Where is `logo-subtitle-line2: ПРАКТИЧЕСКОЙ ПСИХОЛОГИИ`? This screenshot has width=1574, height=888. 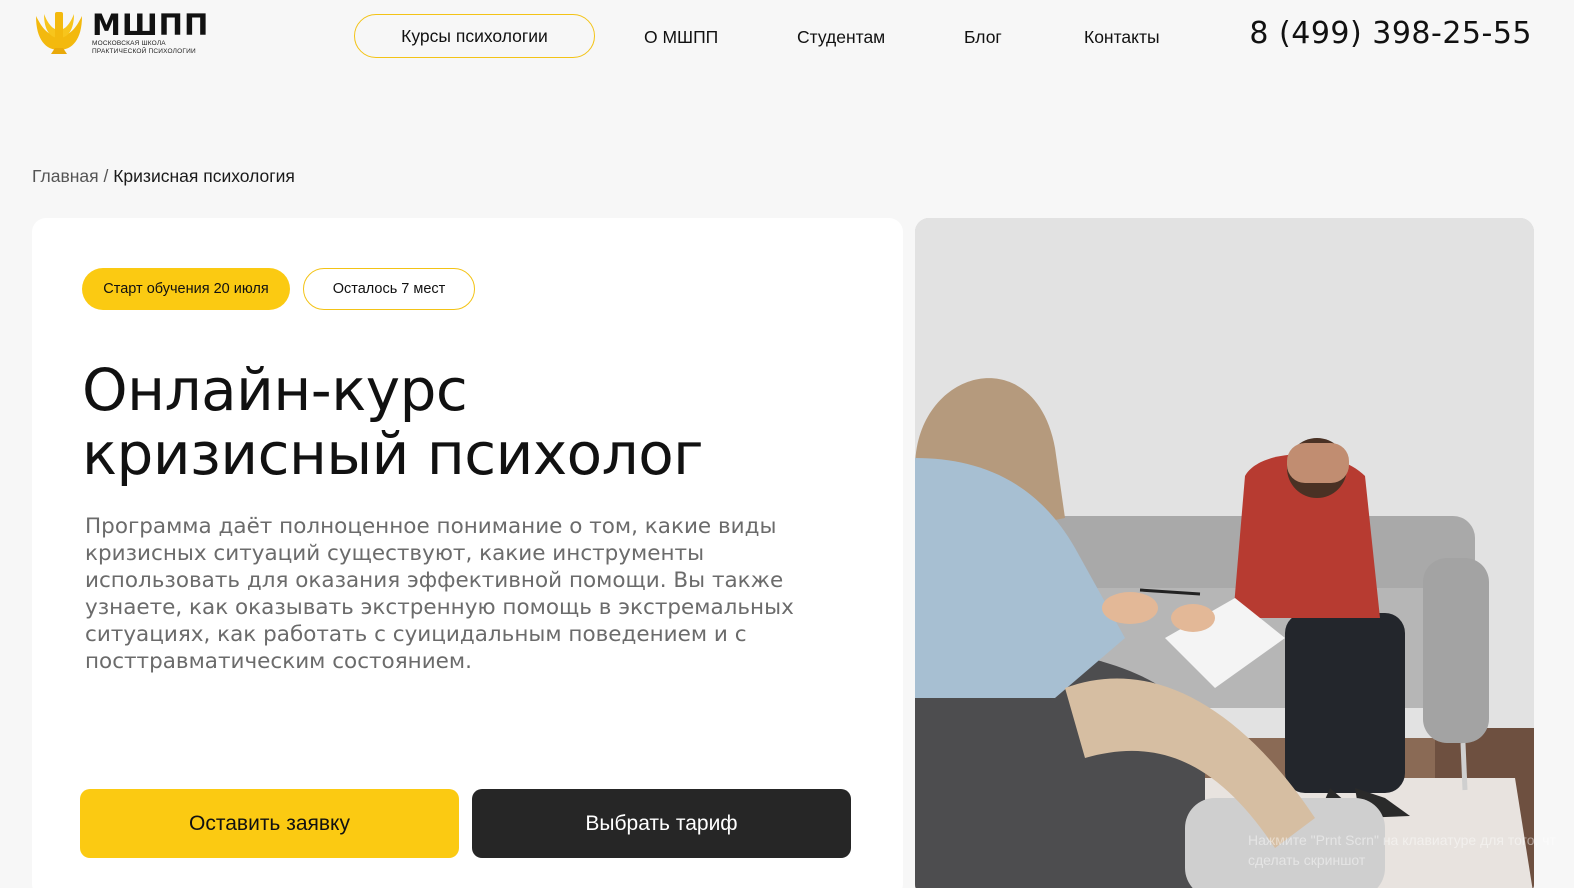
logo-subtitle-line2: ПРАКТИЧЕСКОЙ ПСИХОЛОГИИ is located at coordinates (144, 51).